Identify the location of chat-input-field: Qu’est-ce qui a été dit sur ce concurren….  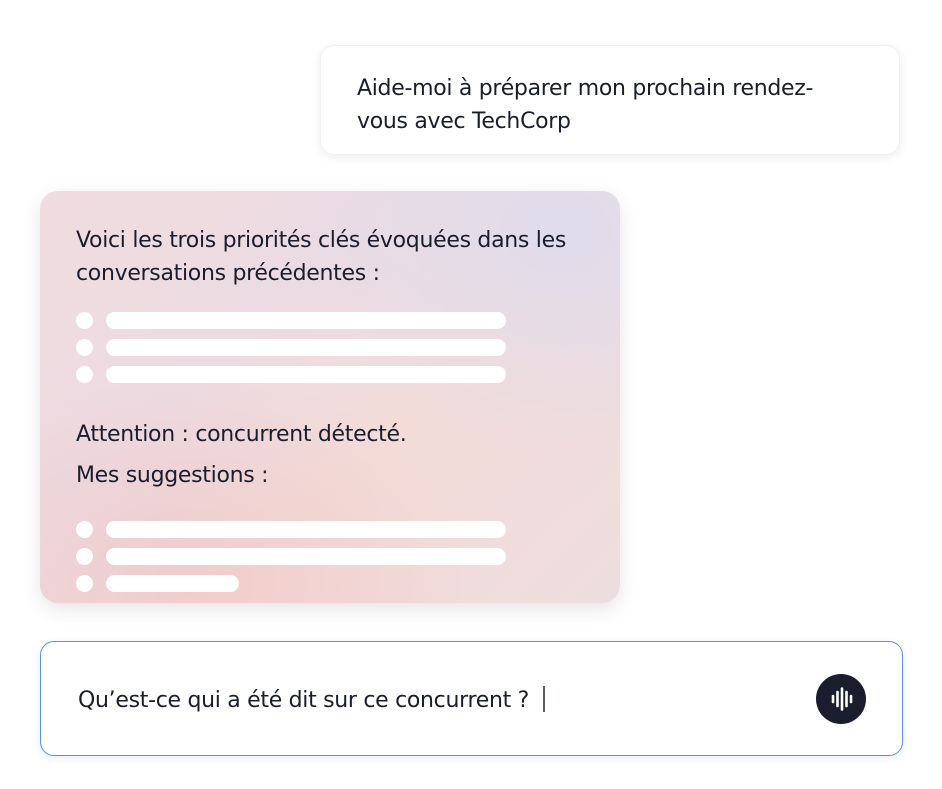
(312, 701).